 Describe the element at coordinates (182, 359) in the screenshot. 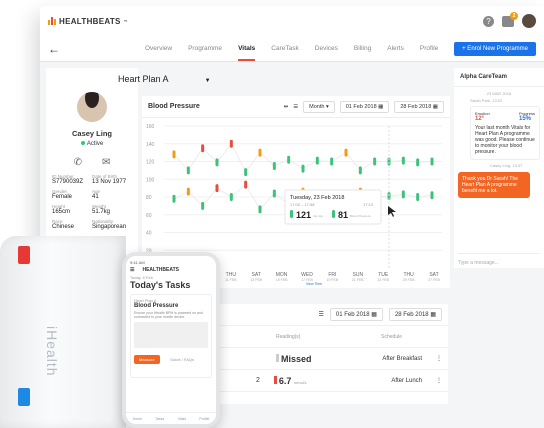

I see `guide-link: Guide / FAQs` at that location.